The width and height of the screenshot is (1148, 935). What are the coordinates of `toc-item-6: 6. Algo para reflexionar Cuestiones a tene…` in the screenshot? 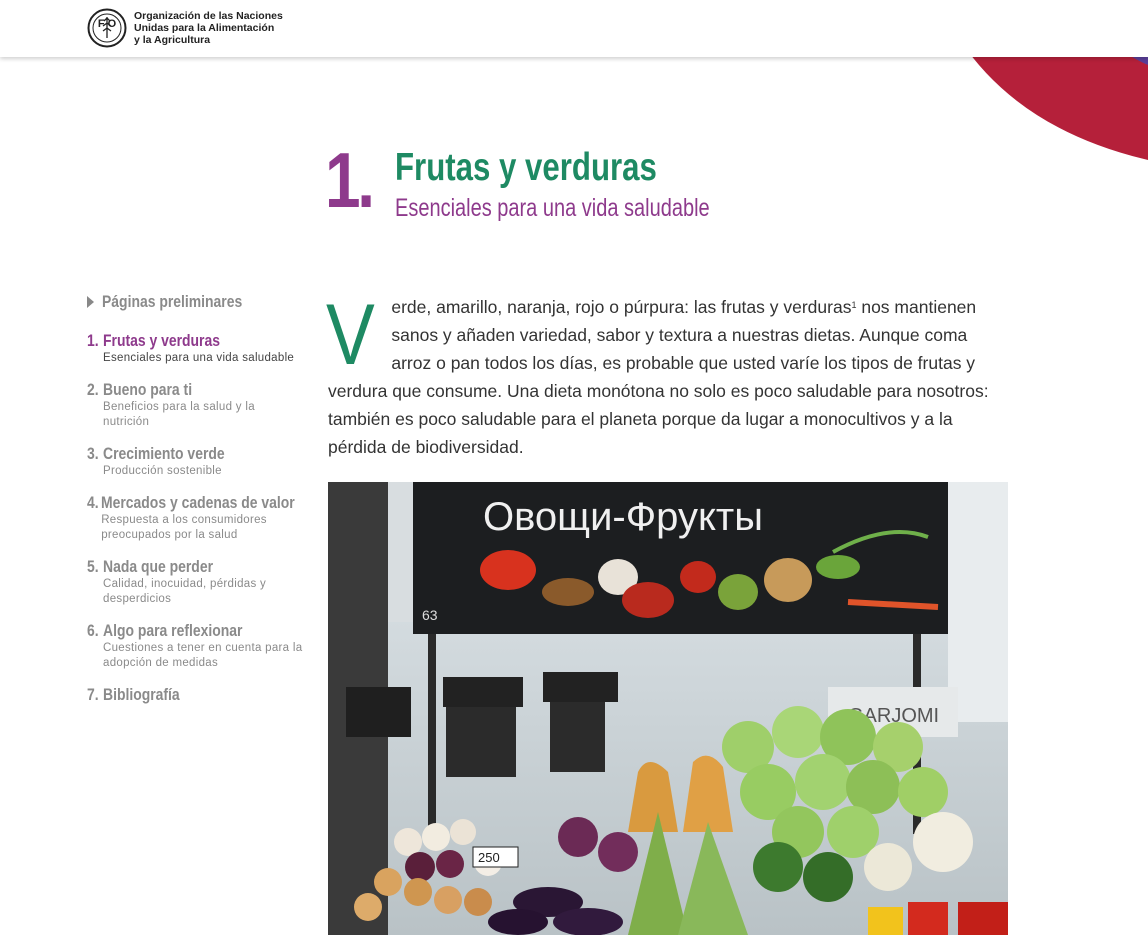 It's located at (199, 646).